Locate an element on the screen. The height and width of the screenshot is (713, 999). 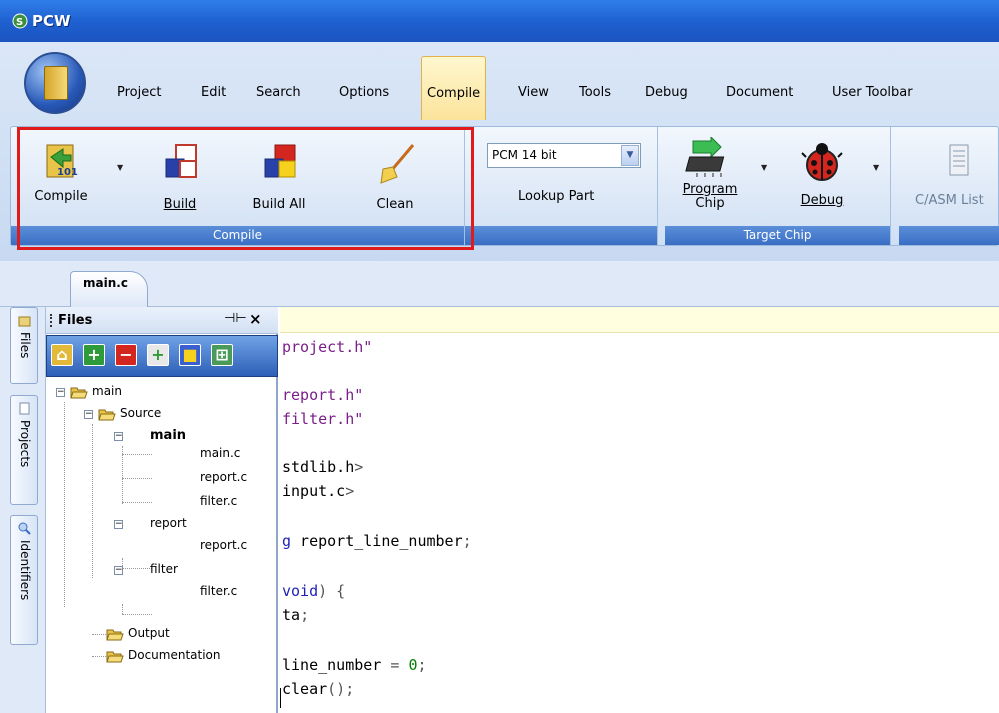
code-line-1: project.h" is located at coordinates (327, 347).